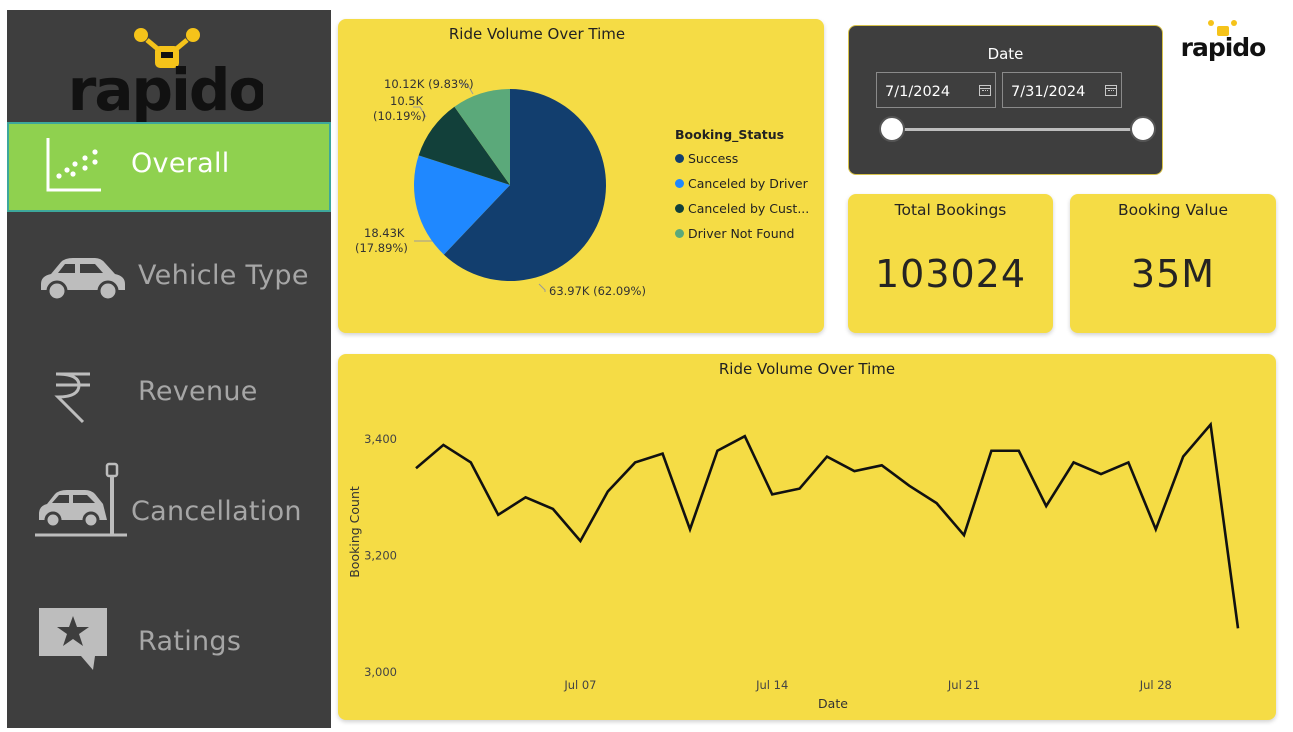  What do you see at coordinates (1143, 129) in the screenshot?
I see `date-range-end-handle` at bounding box center [1143, 129].